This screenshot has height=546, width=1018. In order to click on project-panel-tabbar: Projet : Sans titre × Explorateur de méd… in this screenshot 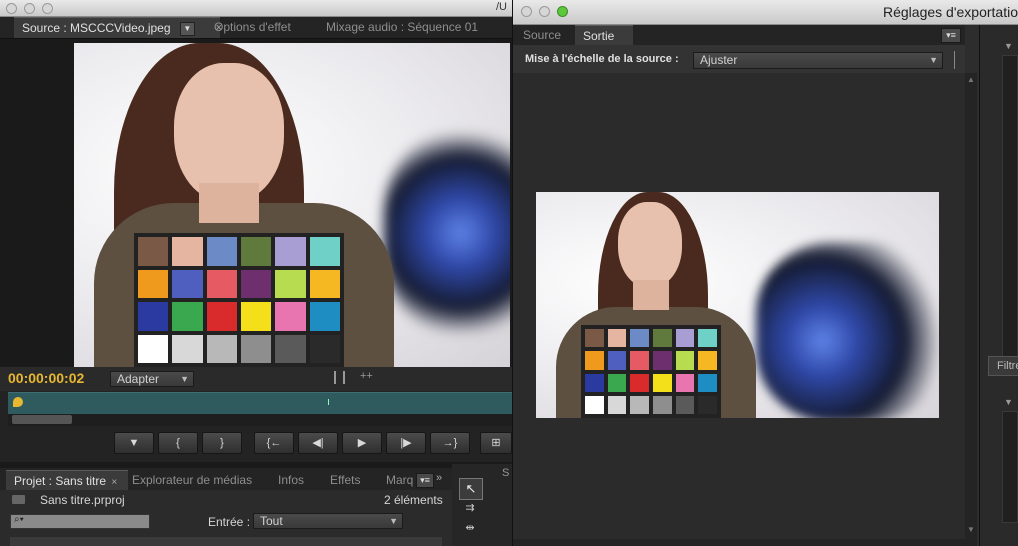, I will do `click(226, 480)`.